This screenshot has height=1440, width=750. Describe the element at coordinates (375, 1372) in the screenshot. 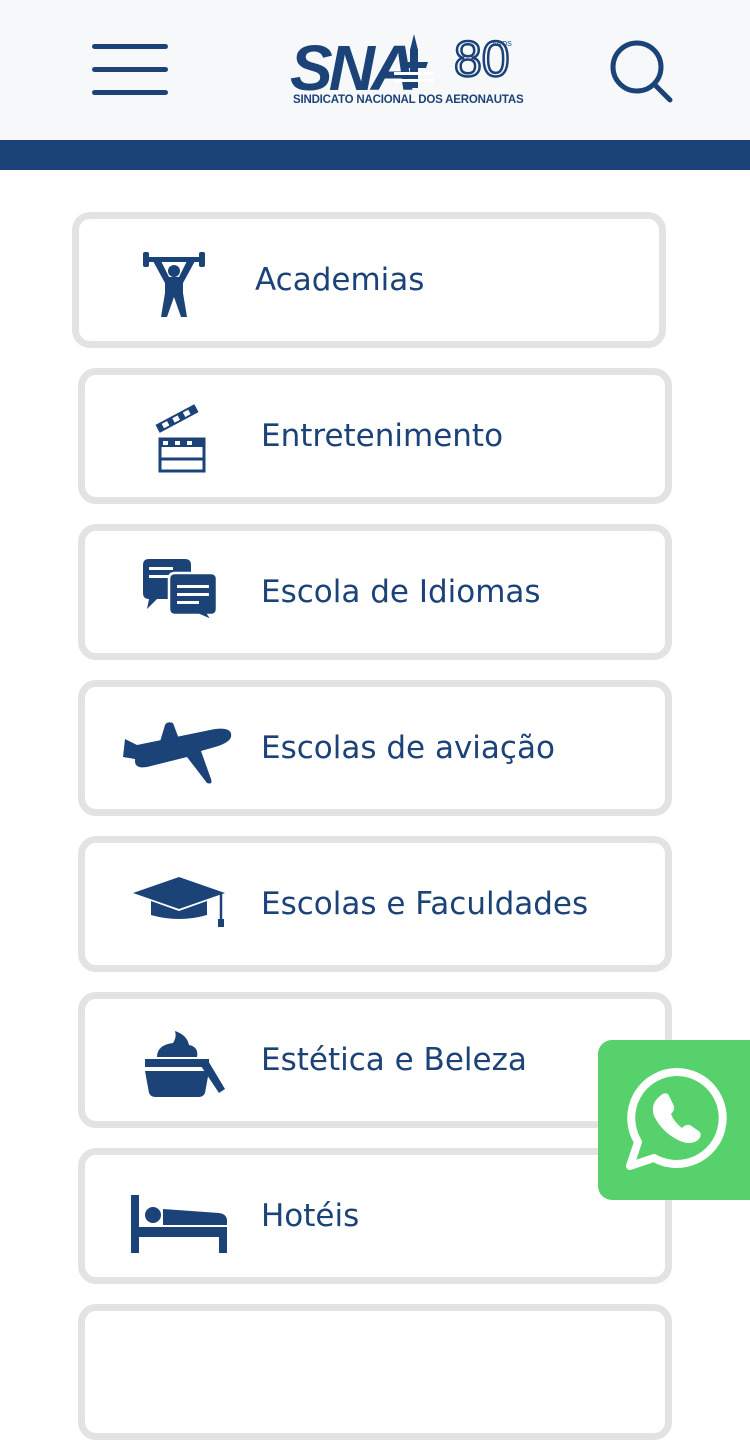

I see `category-next-partial` at that location.